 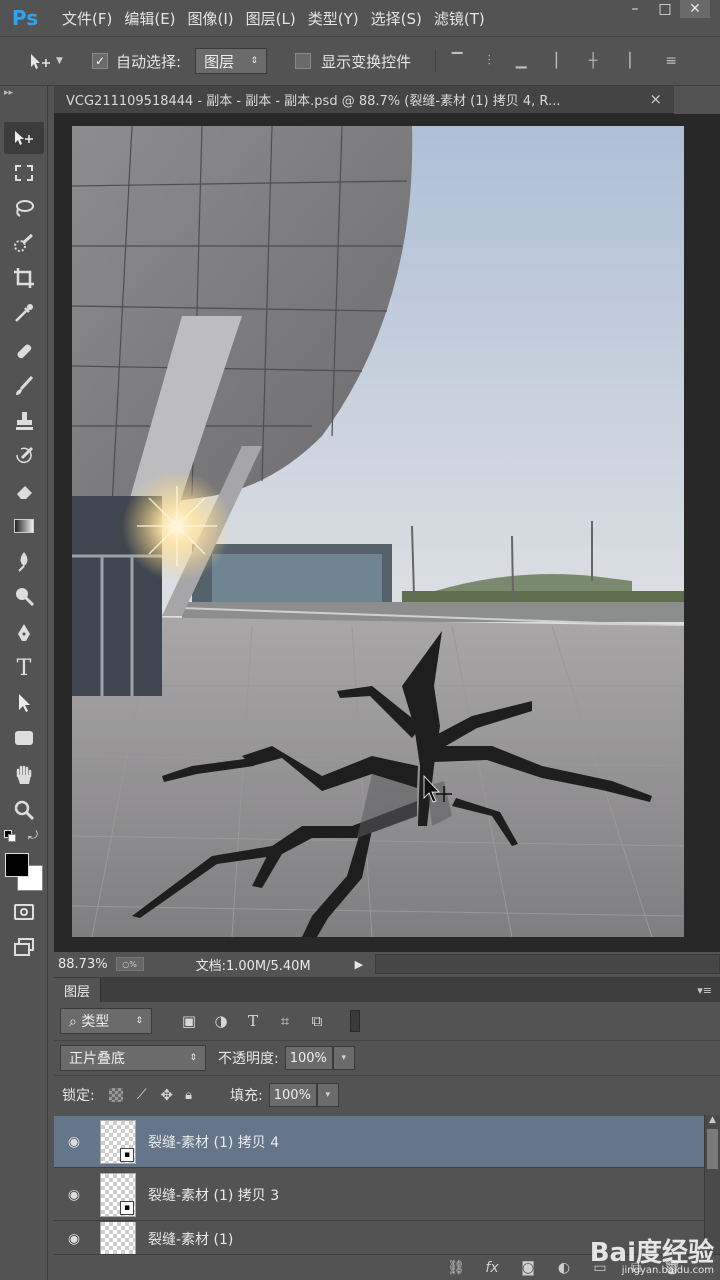 What do you see at coordinates (100, 61) in the screenshot?
I see `auto-select-checkbox: ✓` at bounding box center [100, 61].